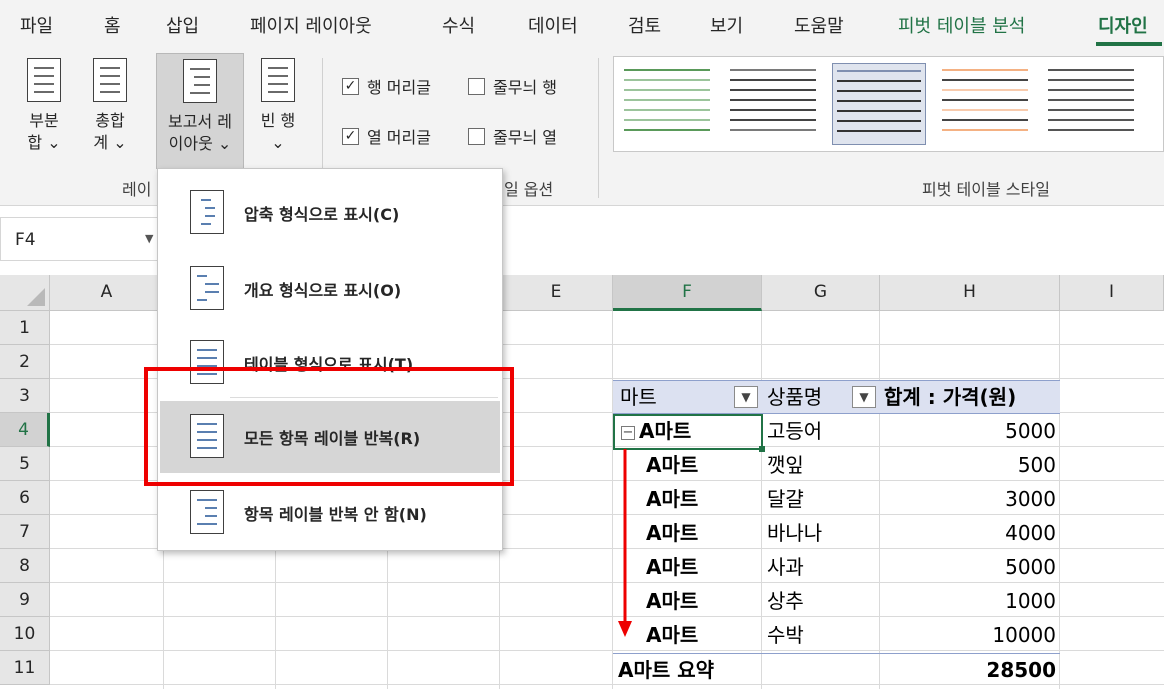  I want to click on row-header-7: 7, so click(25, 532).